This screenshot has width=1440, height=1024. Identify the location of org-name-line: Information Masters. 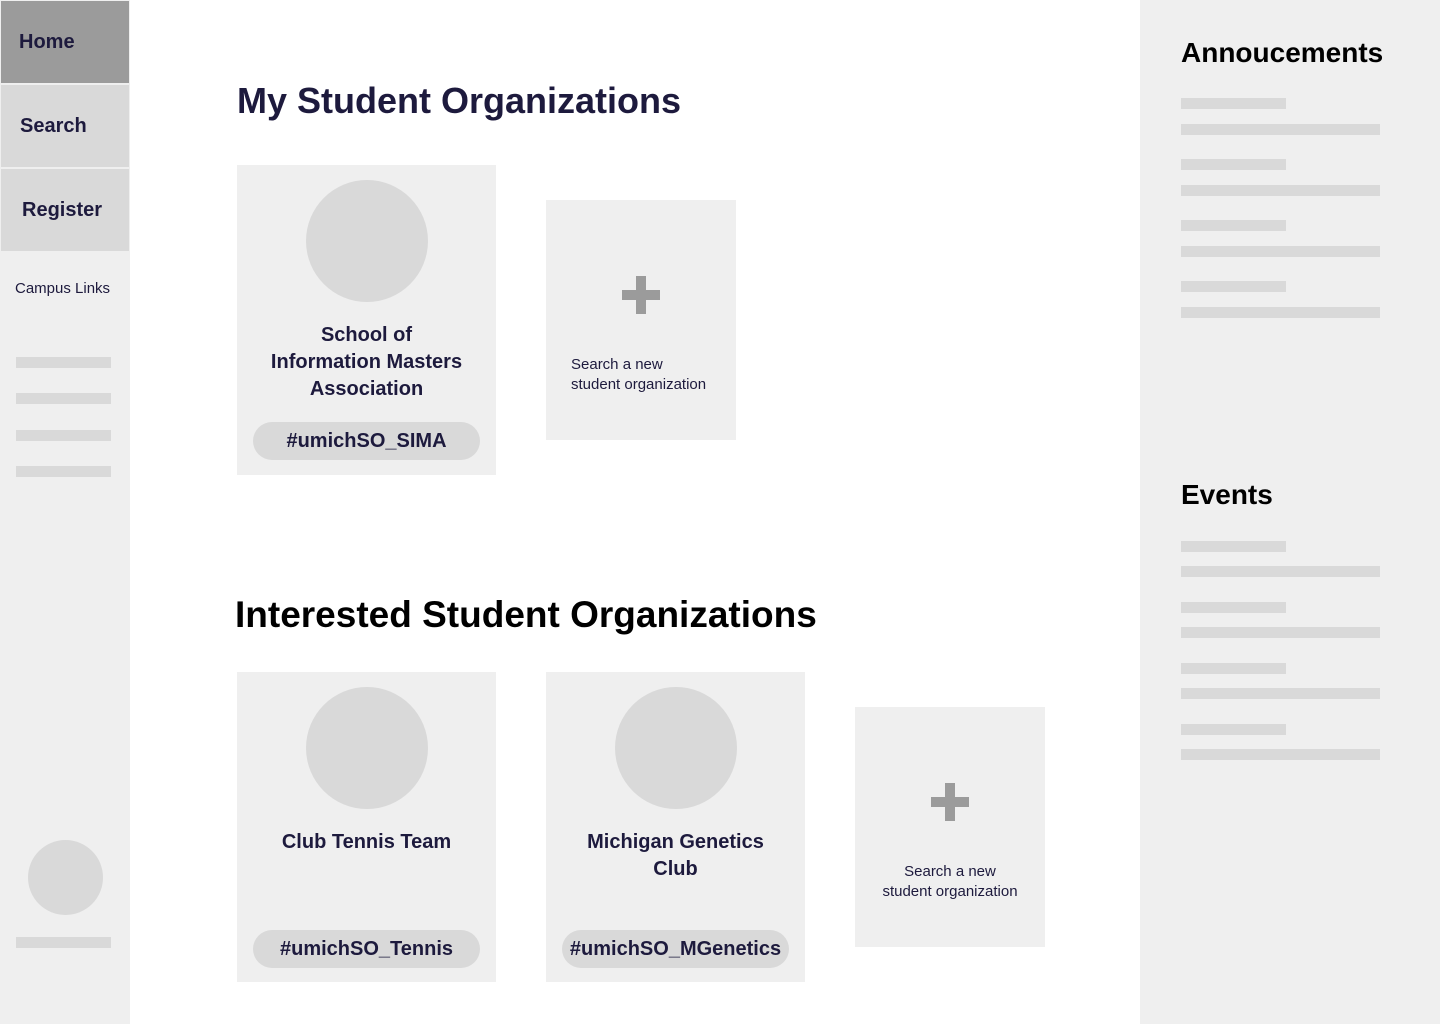
(366, 362).